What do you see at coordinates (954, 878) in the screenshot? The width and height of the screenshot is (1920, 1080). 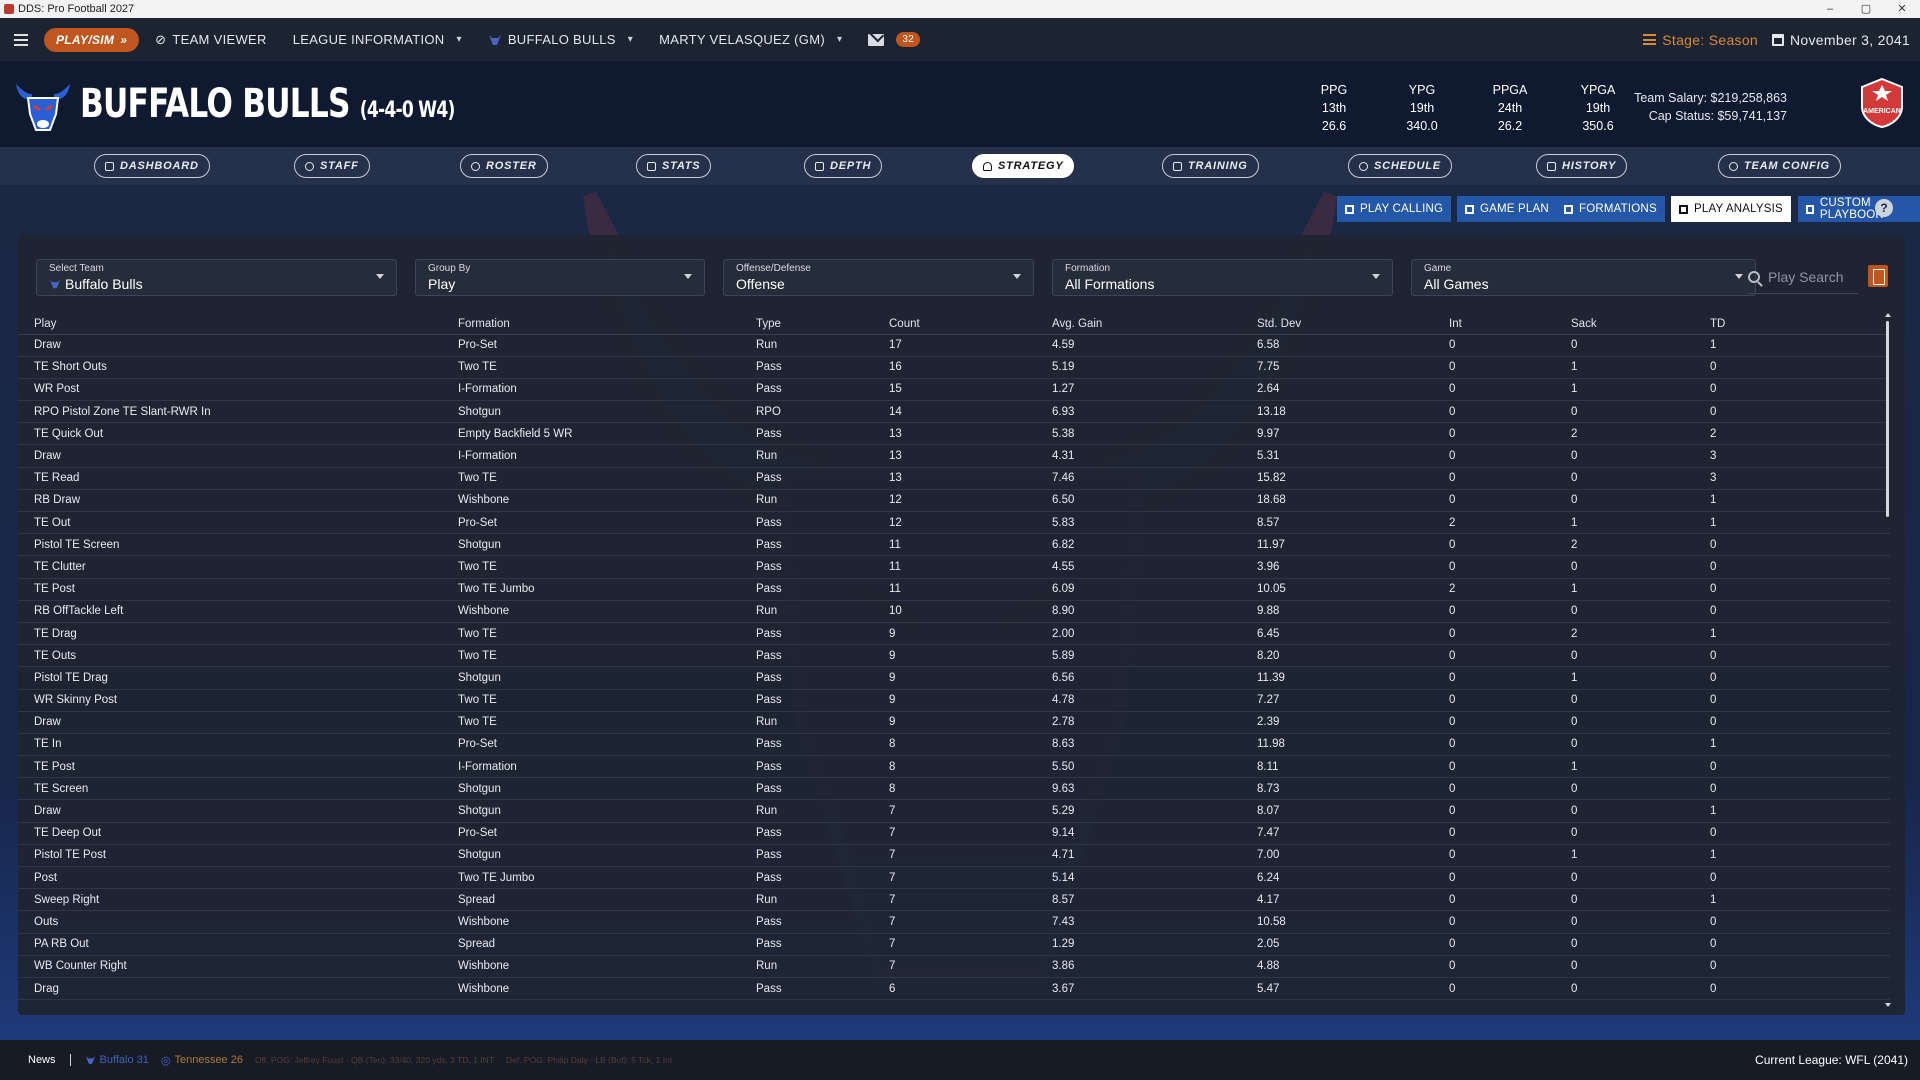 I see `table-row: Post Two TE Jumbo Pass 7 5.14 6.24 0 0 0` at bounding box center [954, 878].